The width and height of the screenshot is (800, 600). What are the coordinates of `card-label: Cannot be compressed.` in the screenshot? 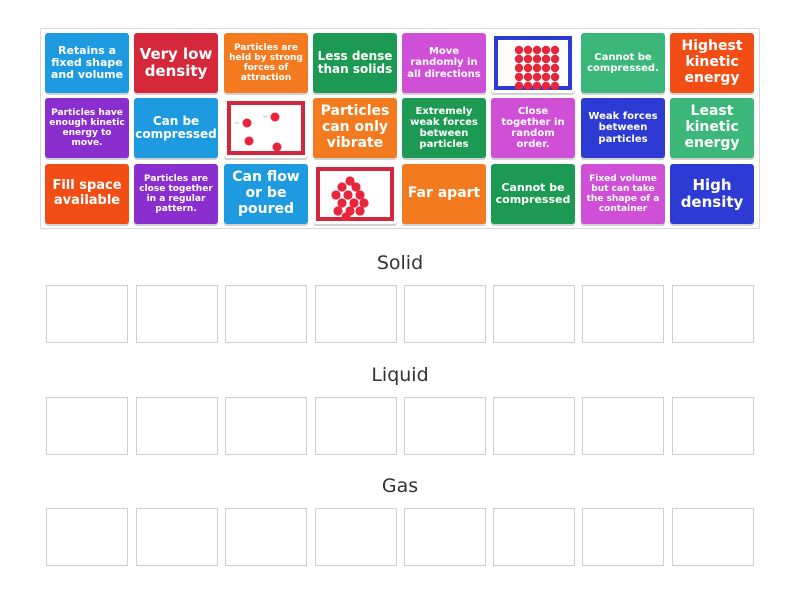 It's located at (623, 62).